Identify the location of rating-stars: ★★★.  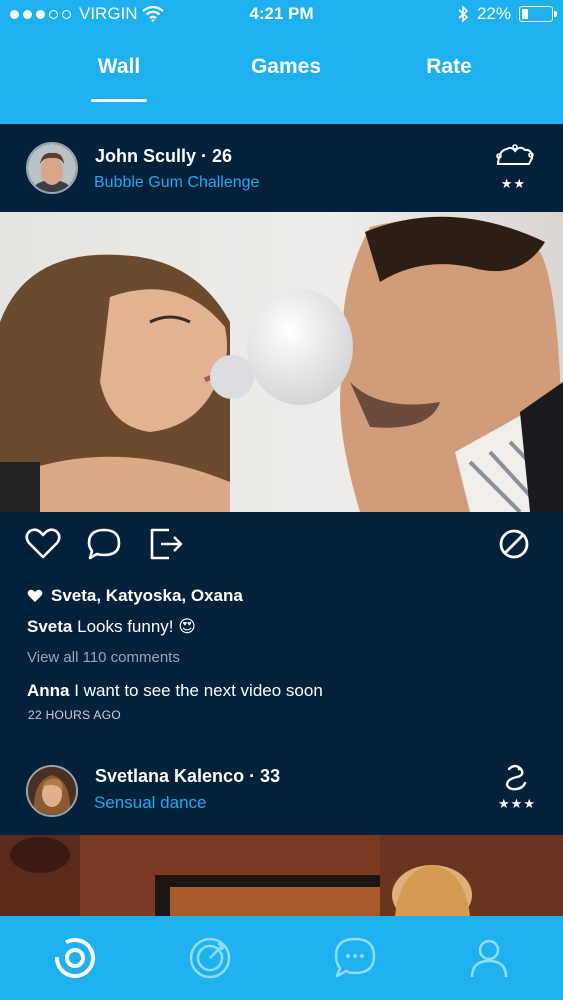
(517, 803).